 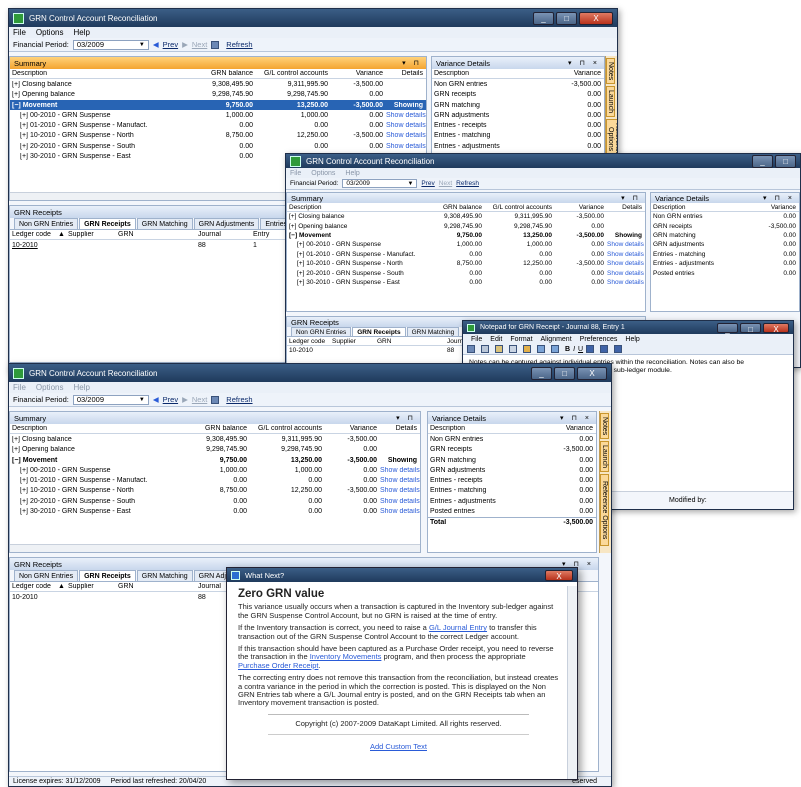 I want to click on paste-icon, so click(x=527, y=349).